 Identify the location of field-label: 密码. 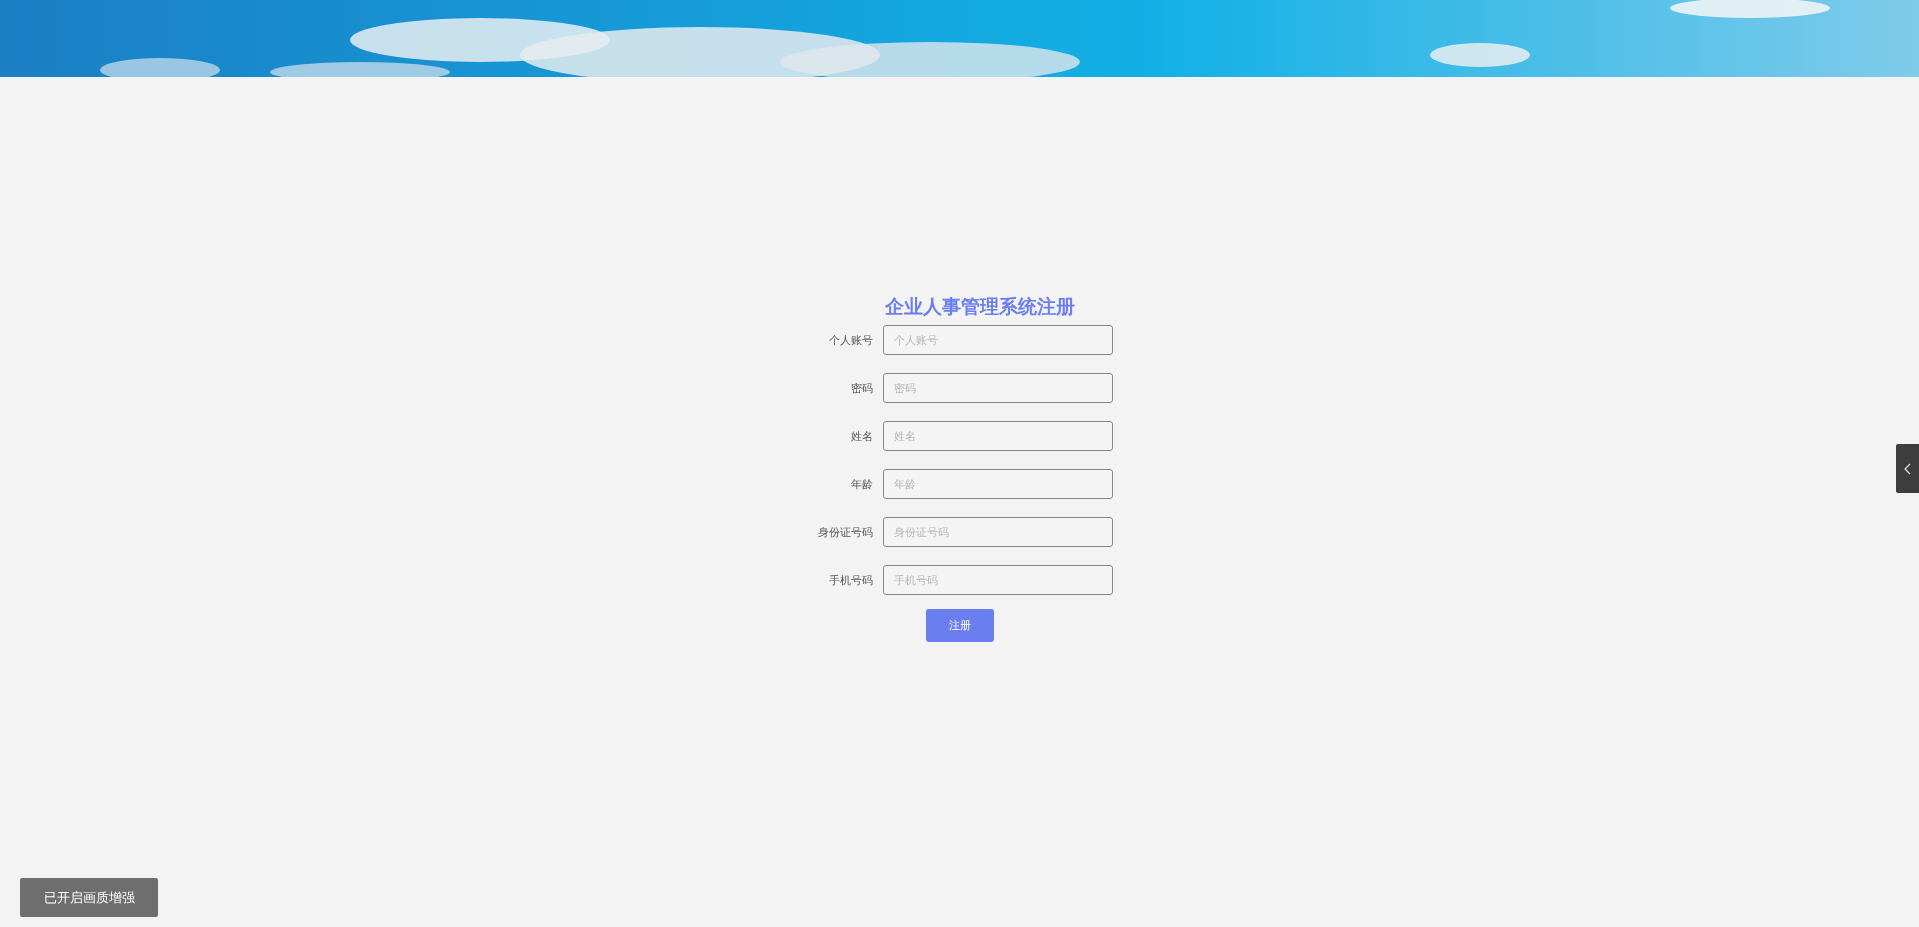
(861, 388).